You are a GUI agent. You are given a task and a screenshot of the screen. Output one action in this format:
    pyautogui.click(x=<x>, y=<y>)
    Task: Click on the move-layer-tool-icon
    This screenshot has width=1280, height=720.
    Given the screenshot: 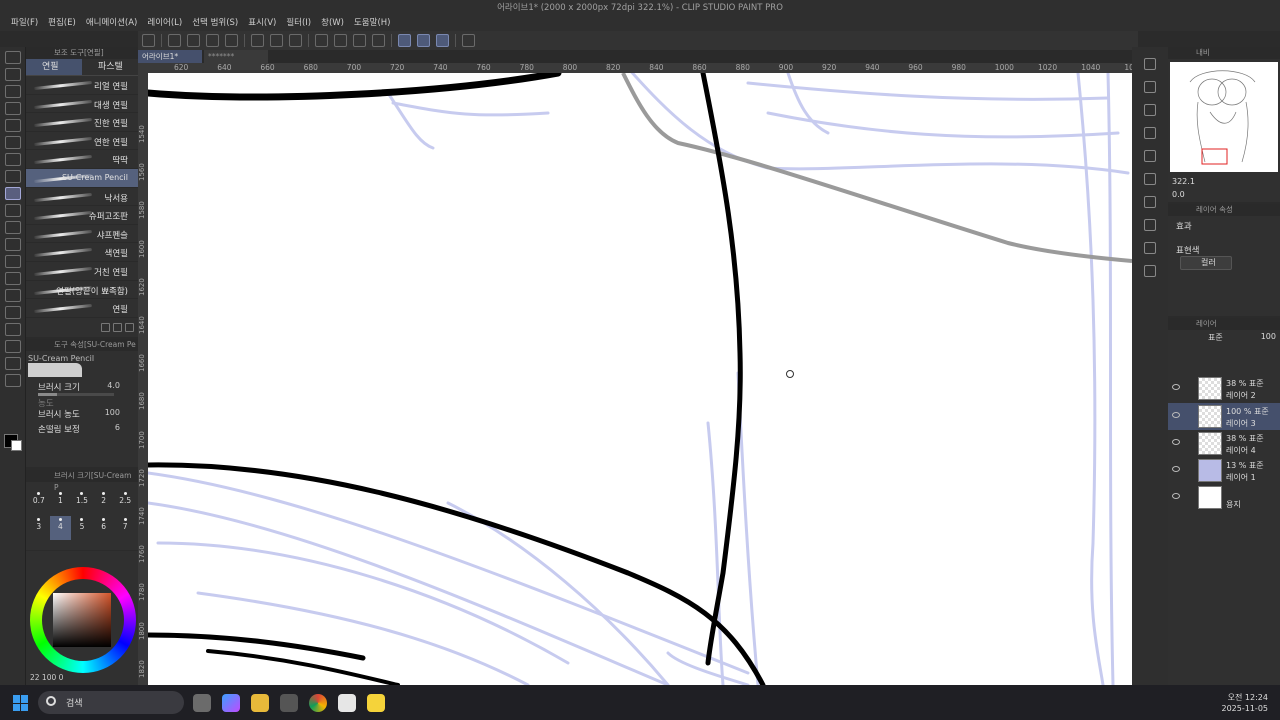 What is the action you would take?
    pyautogui.click(x=13, y=91)
    